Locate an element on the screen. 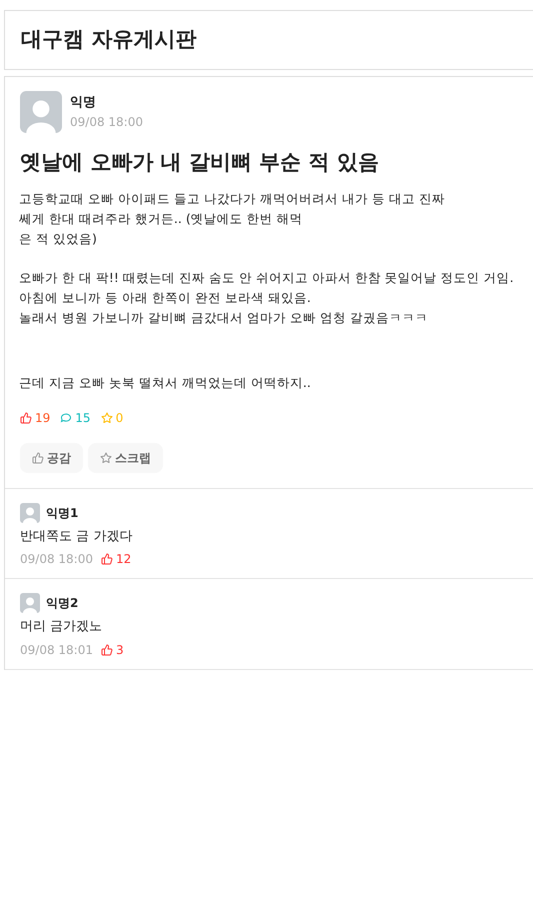  post-text-line: 은 적 있었음) is located at coordinates (58, 239).